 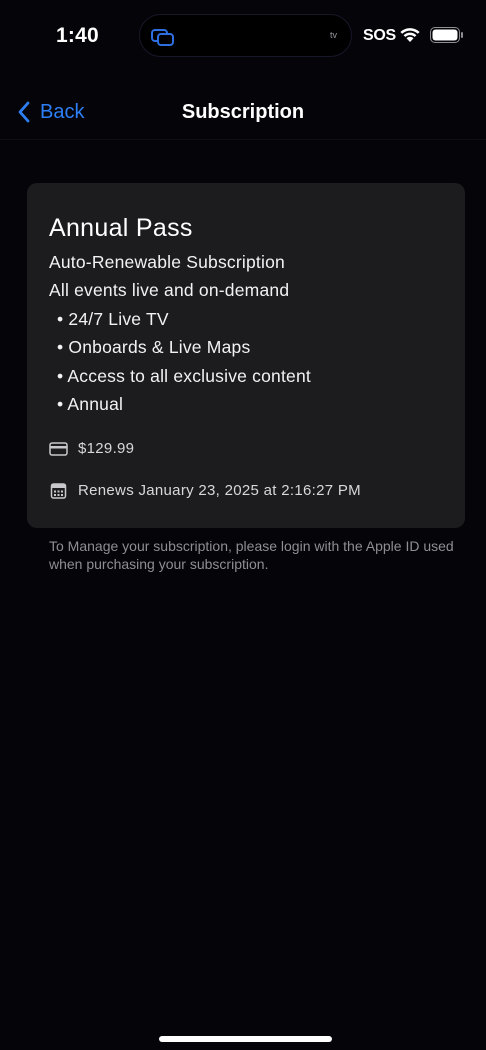 What do you see at coordinates (121, 228) in the screenshot?
I see `plan-name: Annual Pass` at bounding box center [121, 228].